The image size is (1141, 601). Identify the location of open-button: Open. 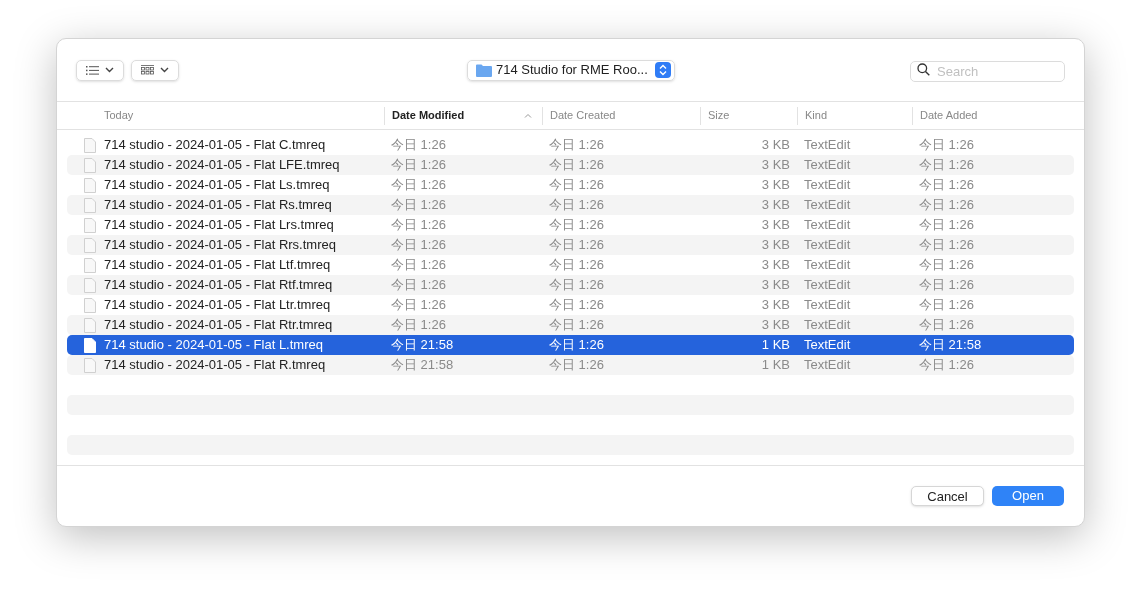
(1028, 496).